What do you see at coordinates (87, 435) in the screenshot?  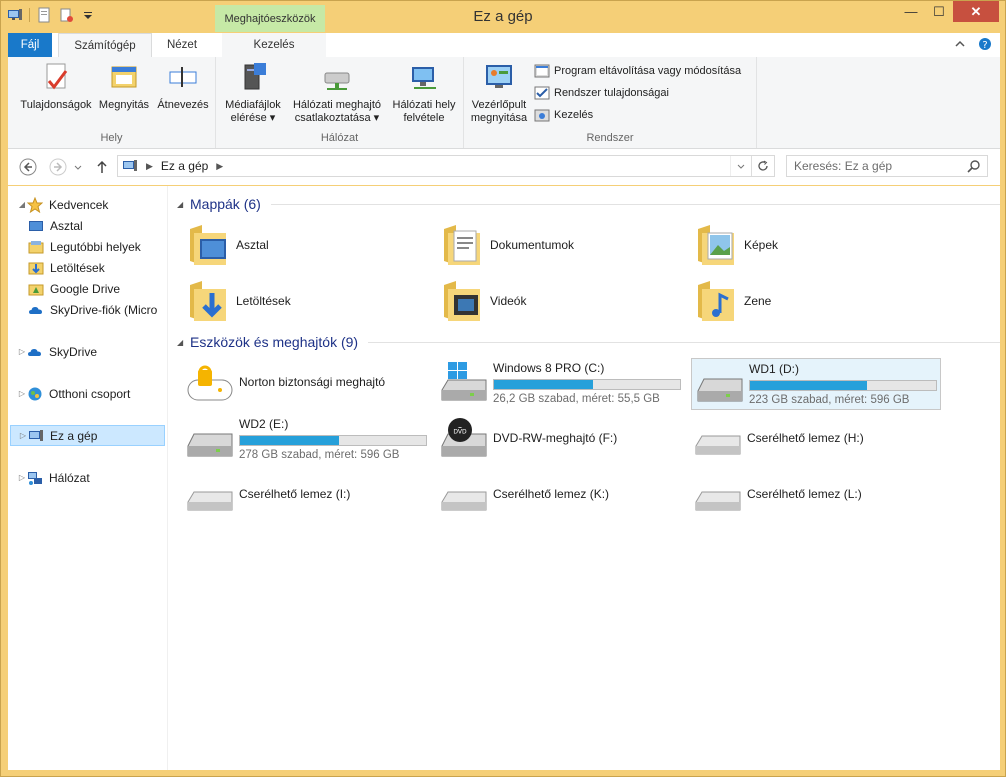 I see `nav-item-this-pc: ▷ Ez a gép` at bounding box center [87, 435].